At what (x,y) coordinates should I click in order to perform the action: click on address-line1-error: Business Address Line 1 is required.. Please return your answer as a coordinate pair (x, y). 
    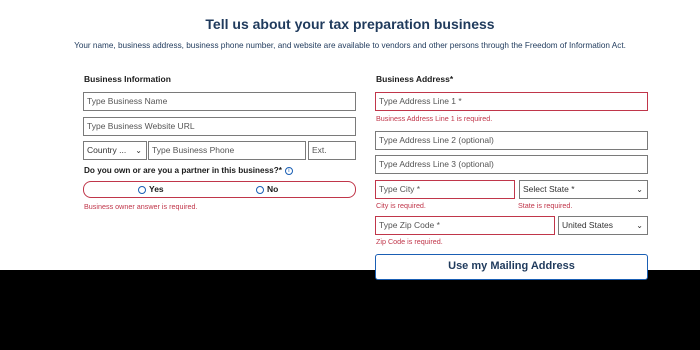
    Looking at the image, I should click on (434, 118).